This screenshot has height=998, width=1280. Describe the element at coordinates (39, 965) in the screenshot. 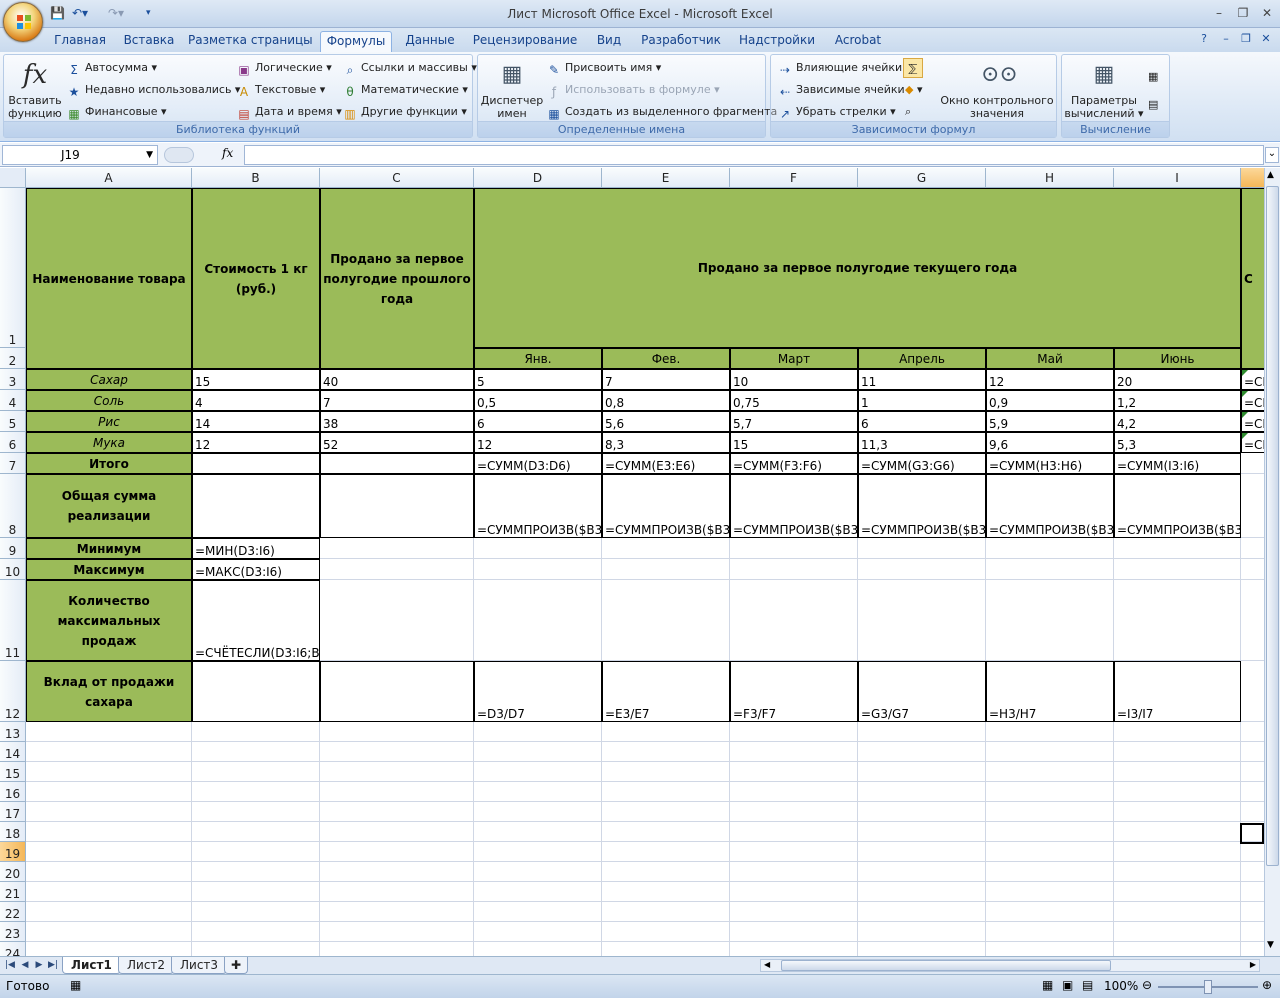

I see `next-sheet-icon: ▶` at that location.